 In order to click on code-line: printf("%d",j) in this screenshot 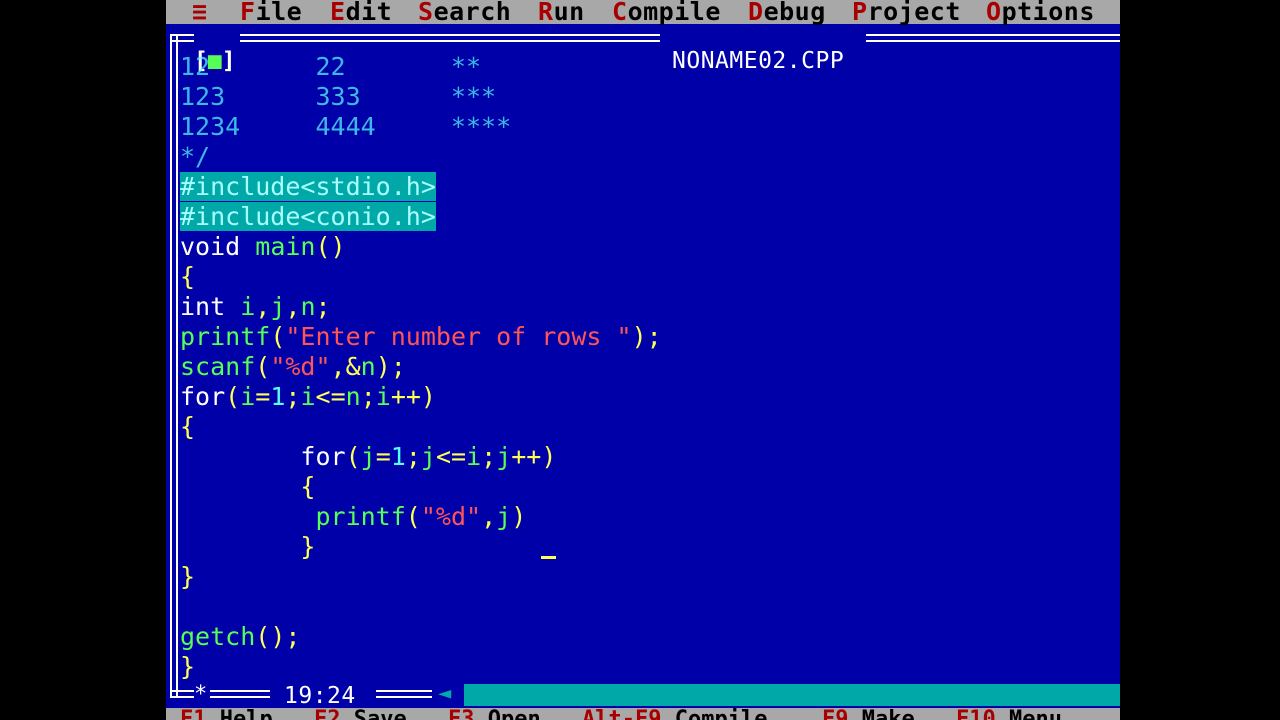, I will do `click(353, 517)`.